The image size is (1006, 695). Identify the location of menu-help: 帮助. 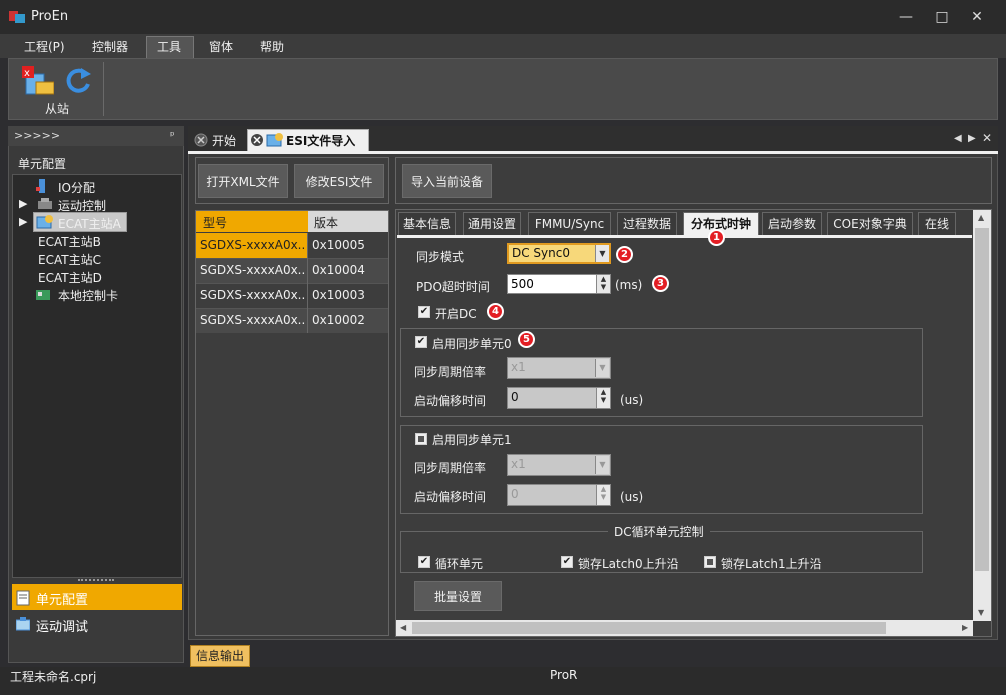
(272, 46).